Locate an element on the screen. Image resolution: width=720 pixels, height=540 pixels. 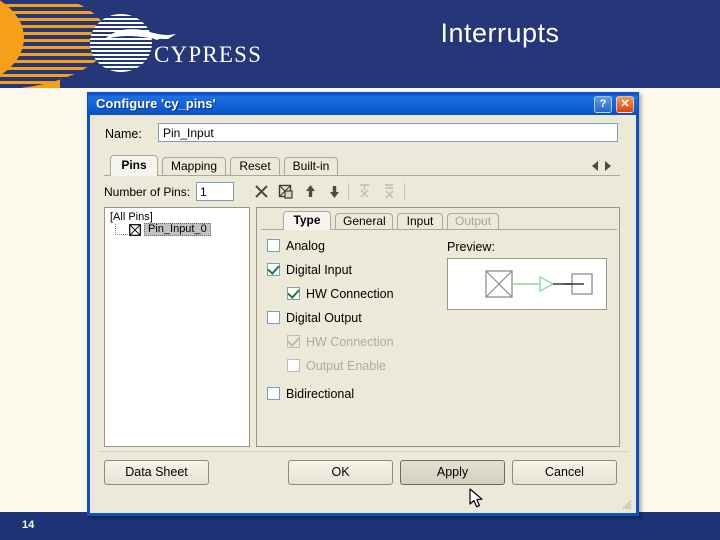
logo-wordmark: CYPRESS is located at coordinates (208, 54).